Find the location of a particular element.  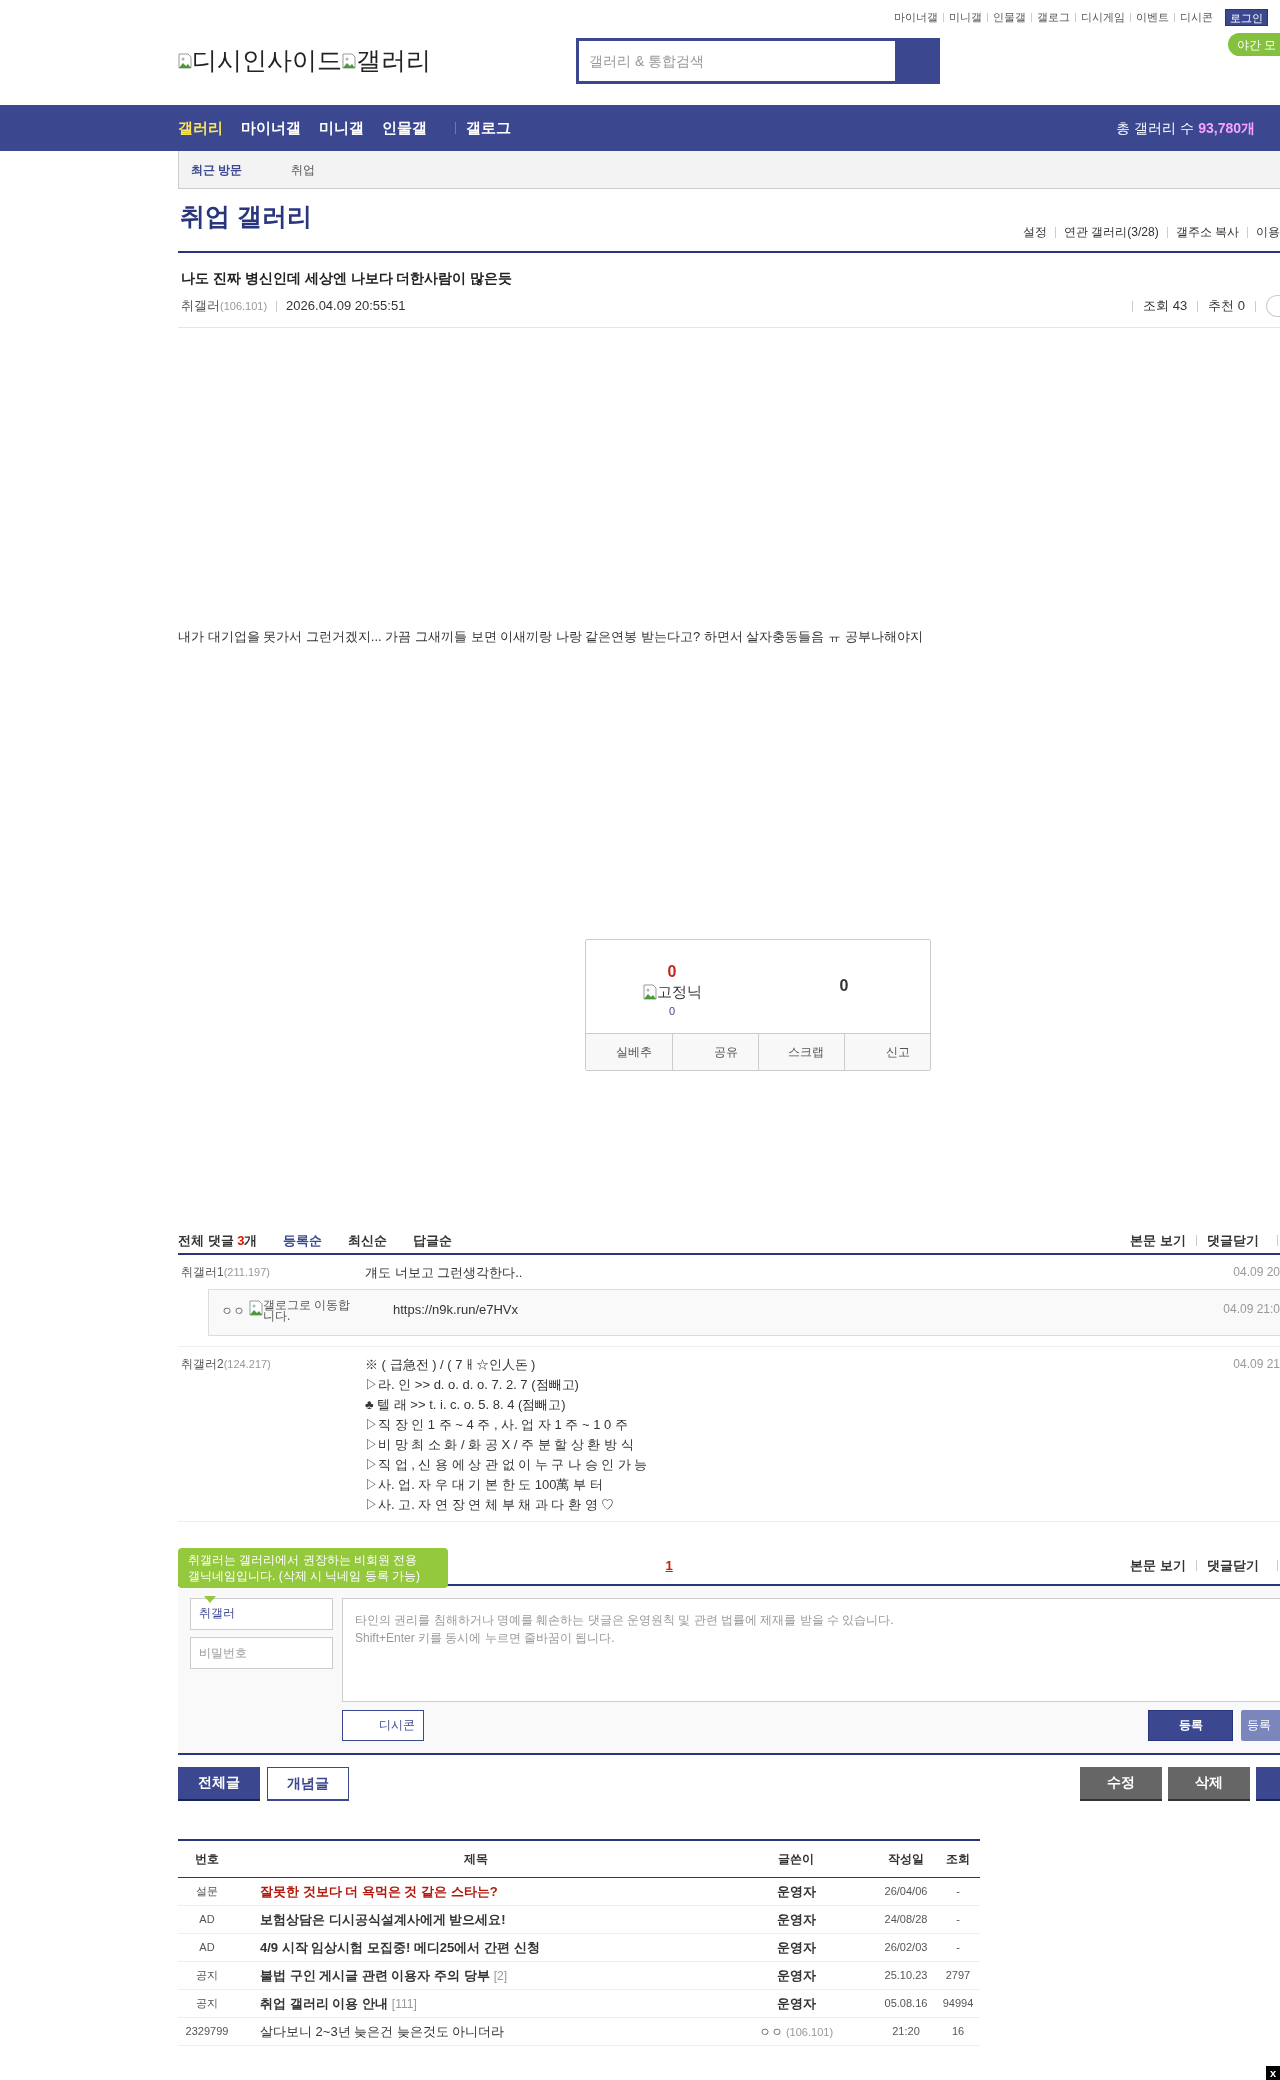

post-link: 잘못한 것보다 더 욕먹은 것 같은 스타는? is located at coordinates (379, 1891).